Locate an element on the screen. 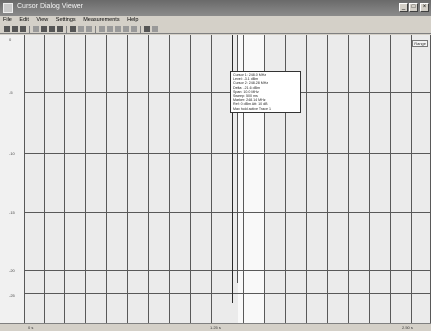 The image size is (431, 331). y-tick-label: -25 is located at coordinates (12, 295).